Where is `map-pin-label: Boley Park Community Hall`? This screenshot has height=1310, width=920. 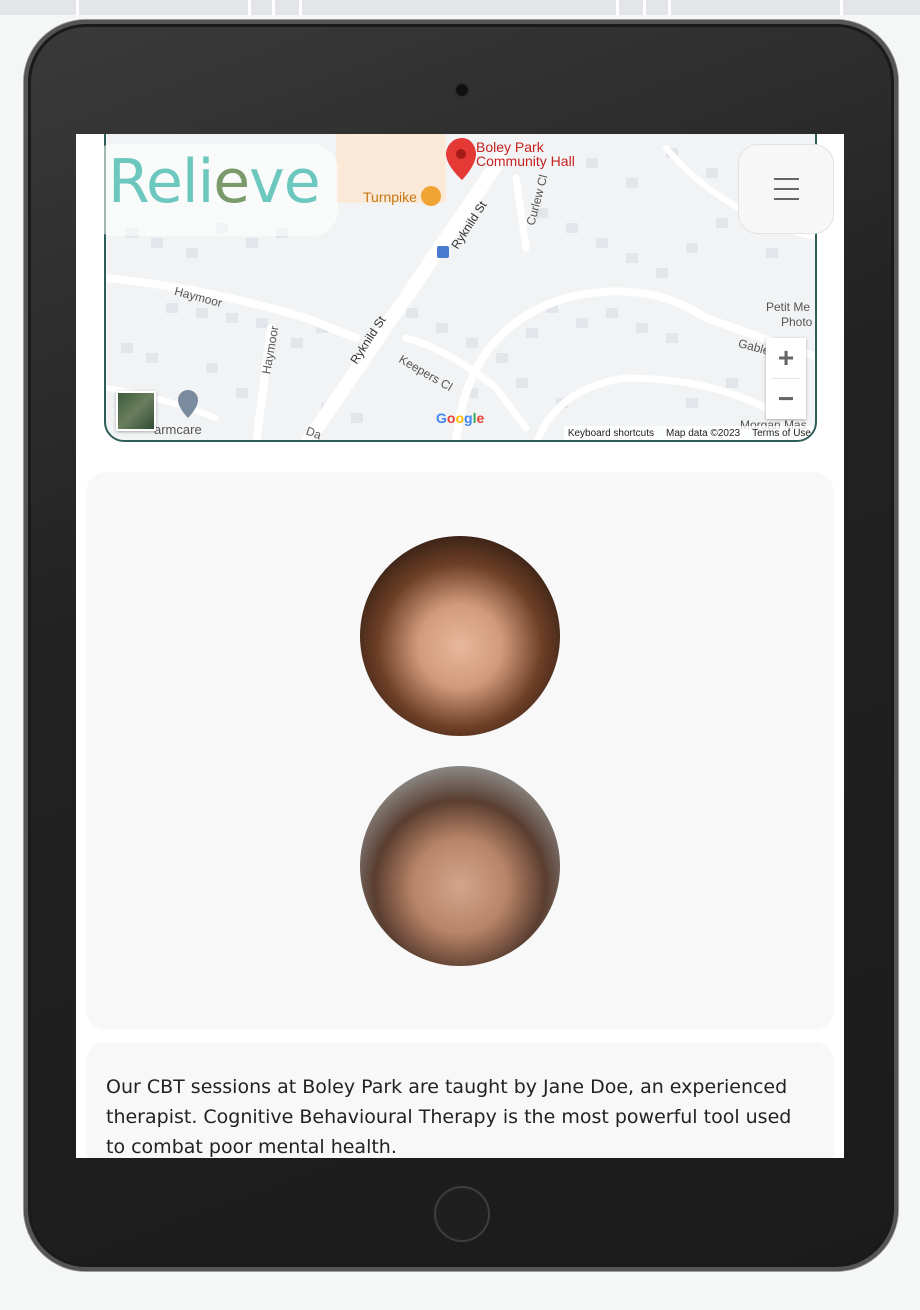 map-pin-label: Boley Park Community Hall is located at coordinates (525, 154).